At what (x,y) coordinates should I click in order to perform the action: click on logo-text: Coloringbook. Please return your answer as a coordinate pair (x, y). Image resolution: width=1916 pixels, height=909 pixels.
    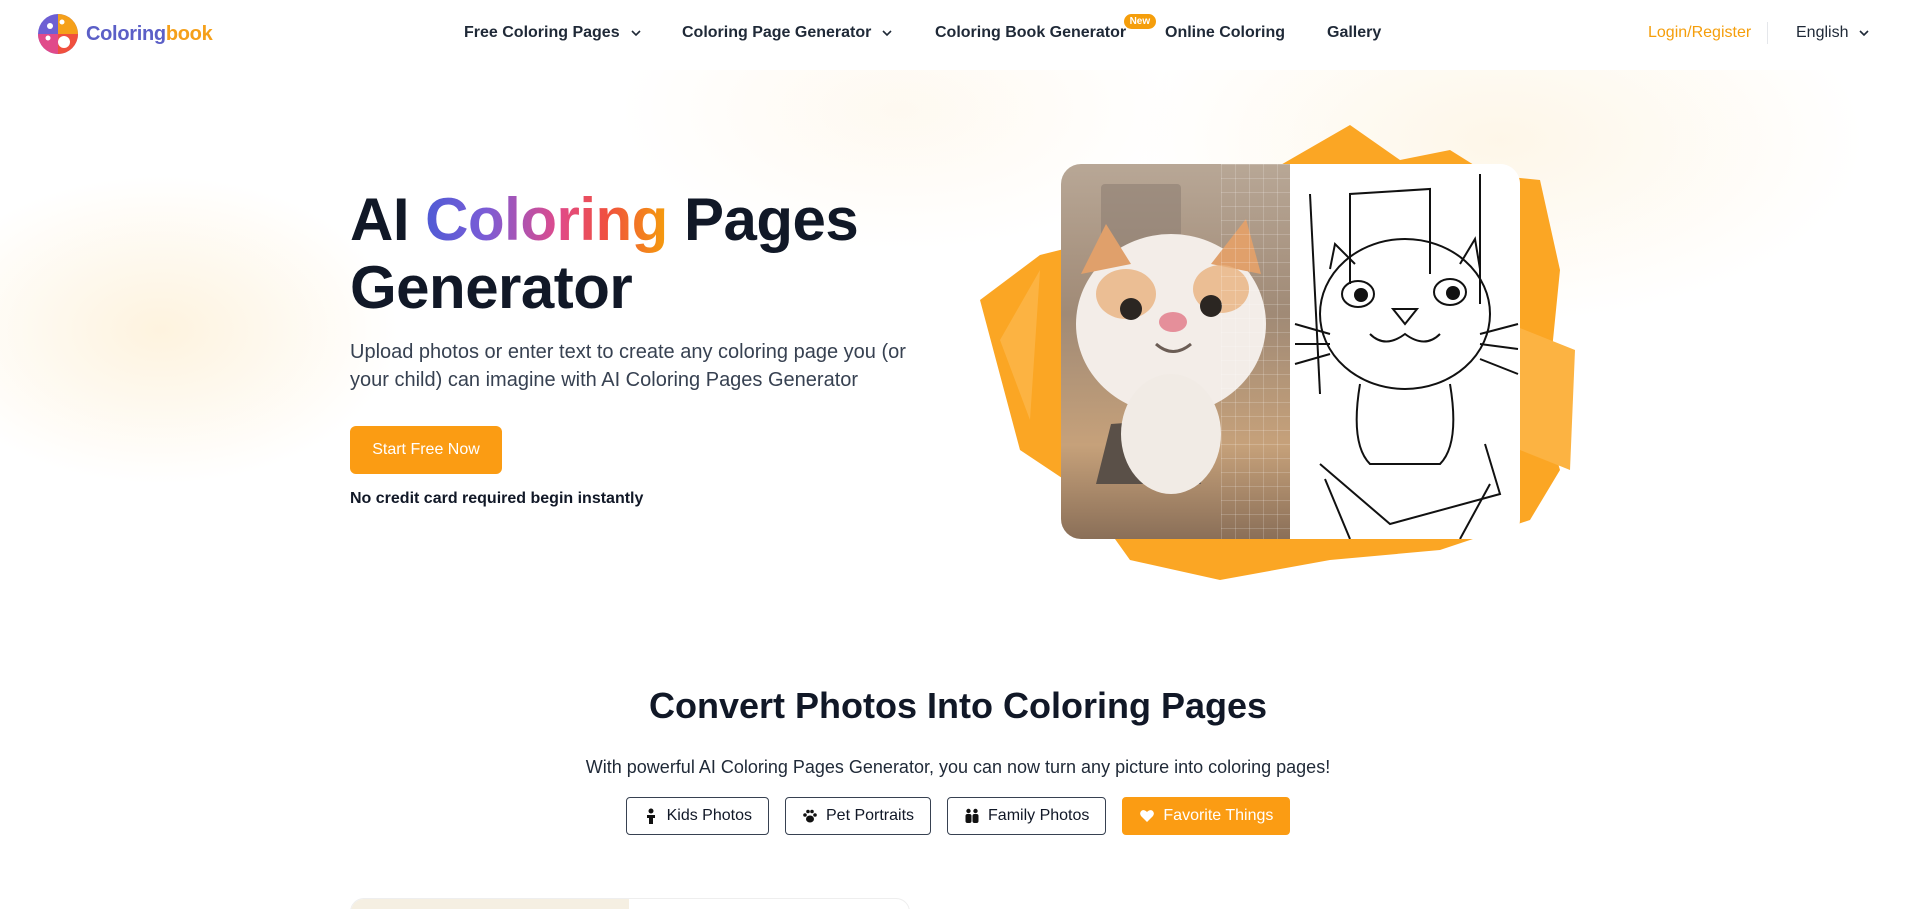
    Looking at the image, I should click on (149, 33).